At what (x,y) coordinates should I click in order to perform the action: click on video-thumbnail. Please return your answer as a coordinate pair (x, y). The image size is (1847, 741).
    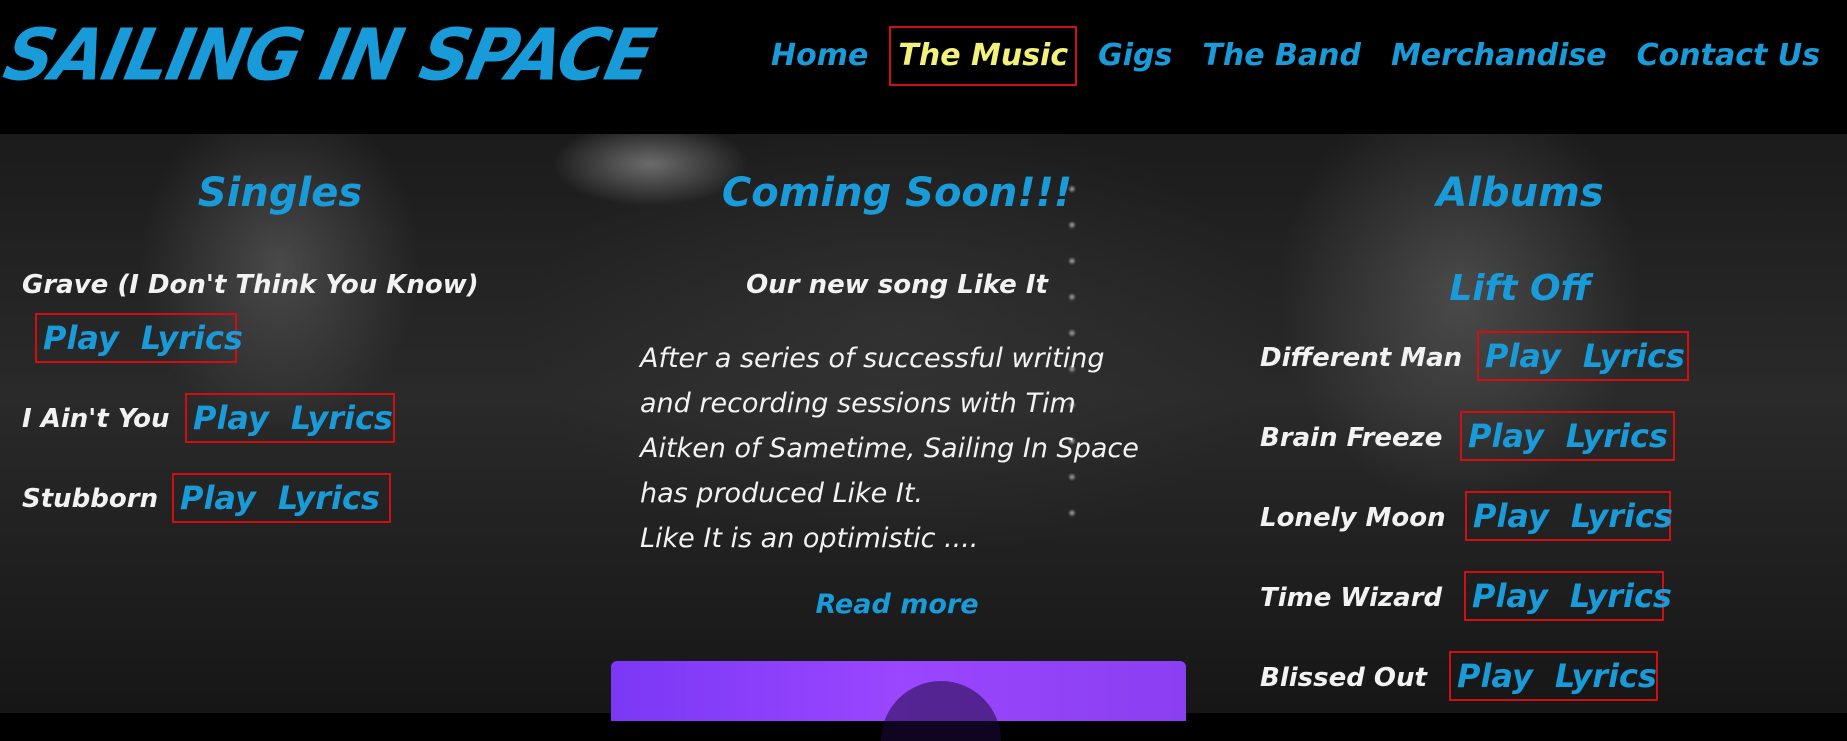
    Looking at the image, I should click on (898, 701).